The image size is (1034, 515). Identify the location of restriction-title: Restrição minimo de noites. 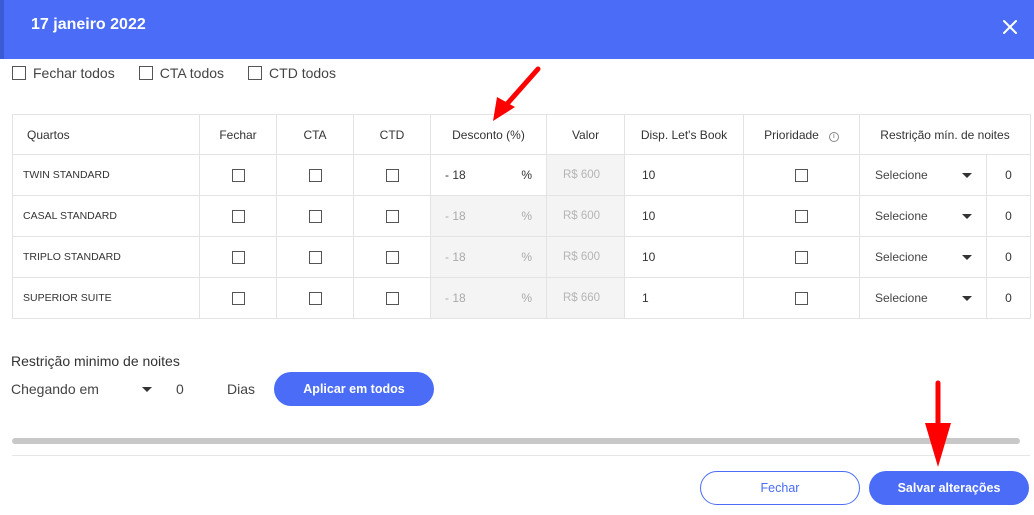
(95, 361).